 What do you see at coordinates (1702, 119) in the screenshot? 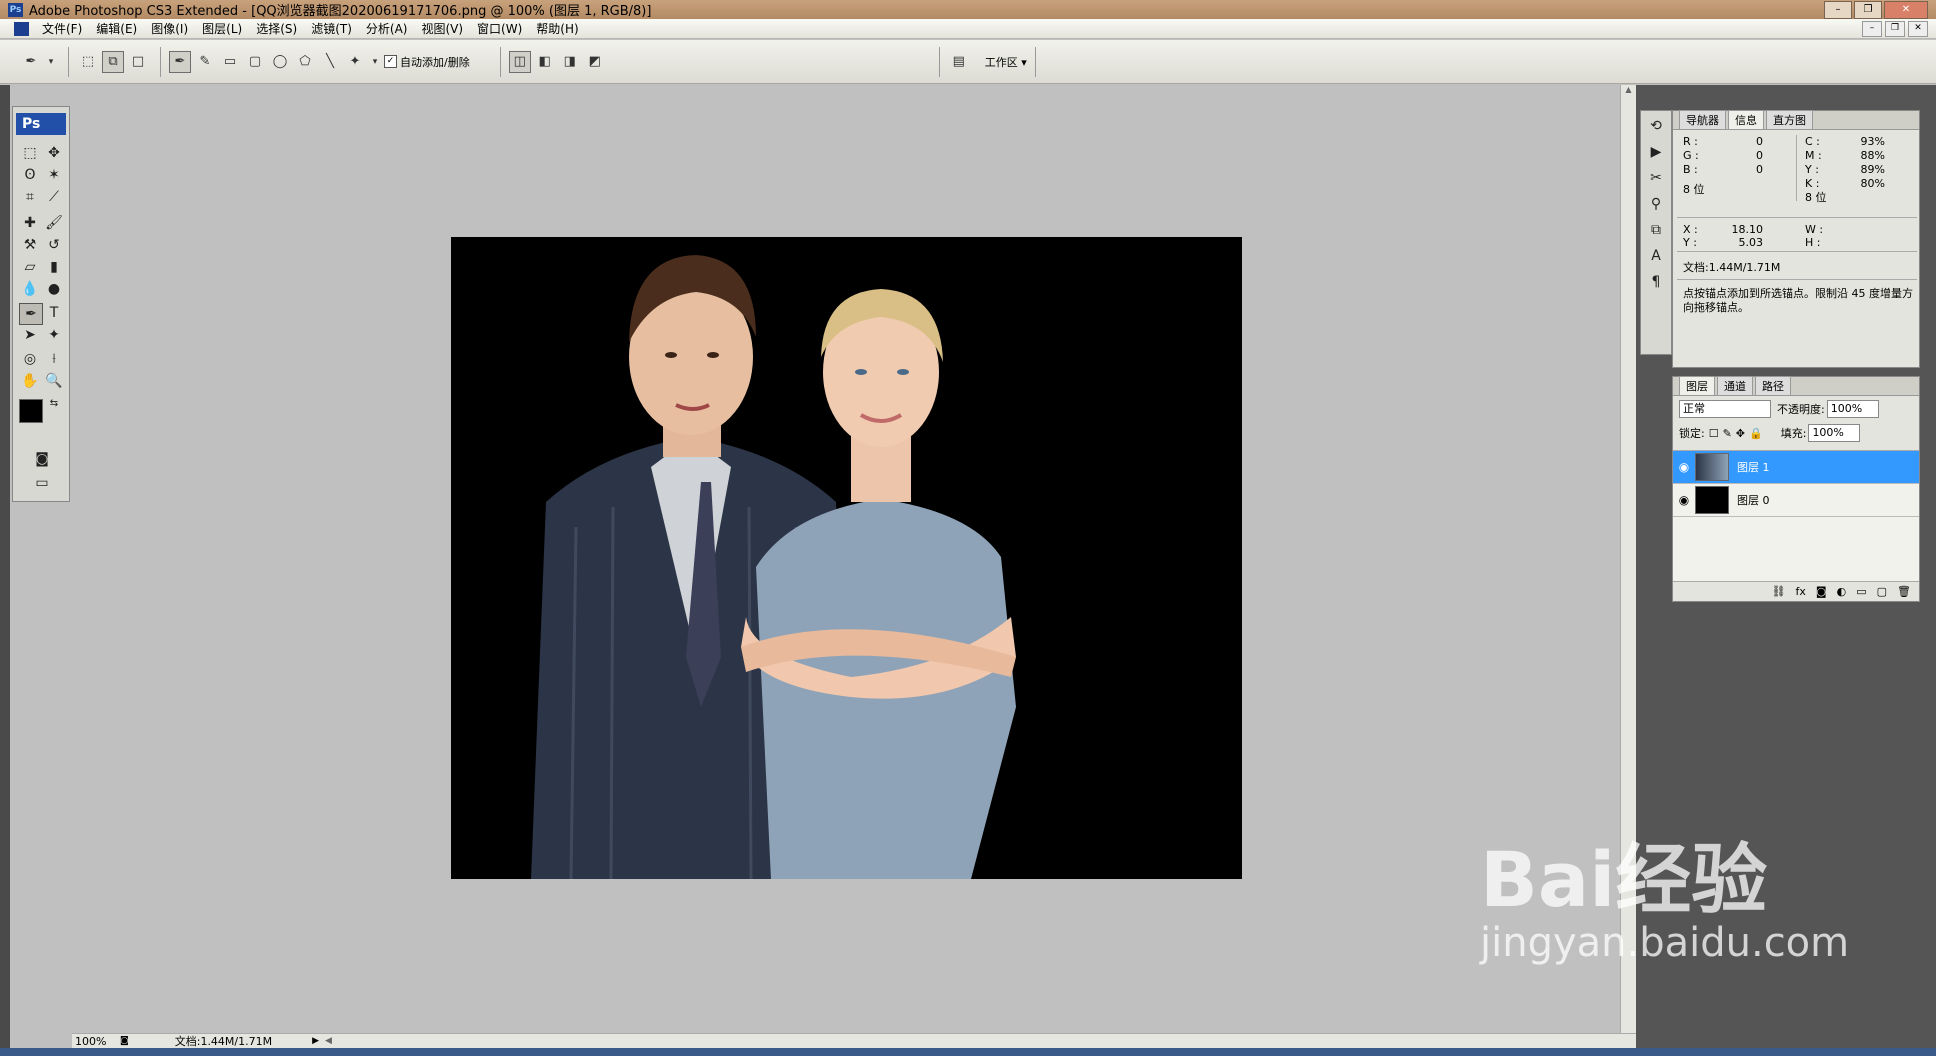
I see `tab-navigator: 导航器` at bounding box center [1702, 119].